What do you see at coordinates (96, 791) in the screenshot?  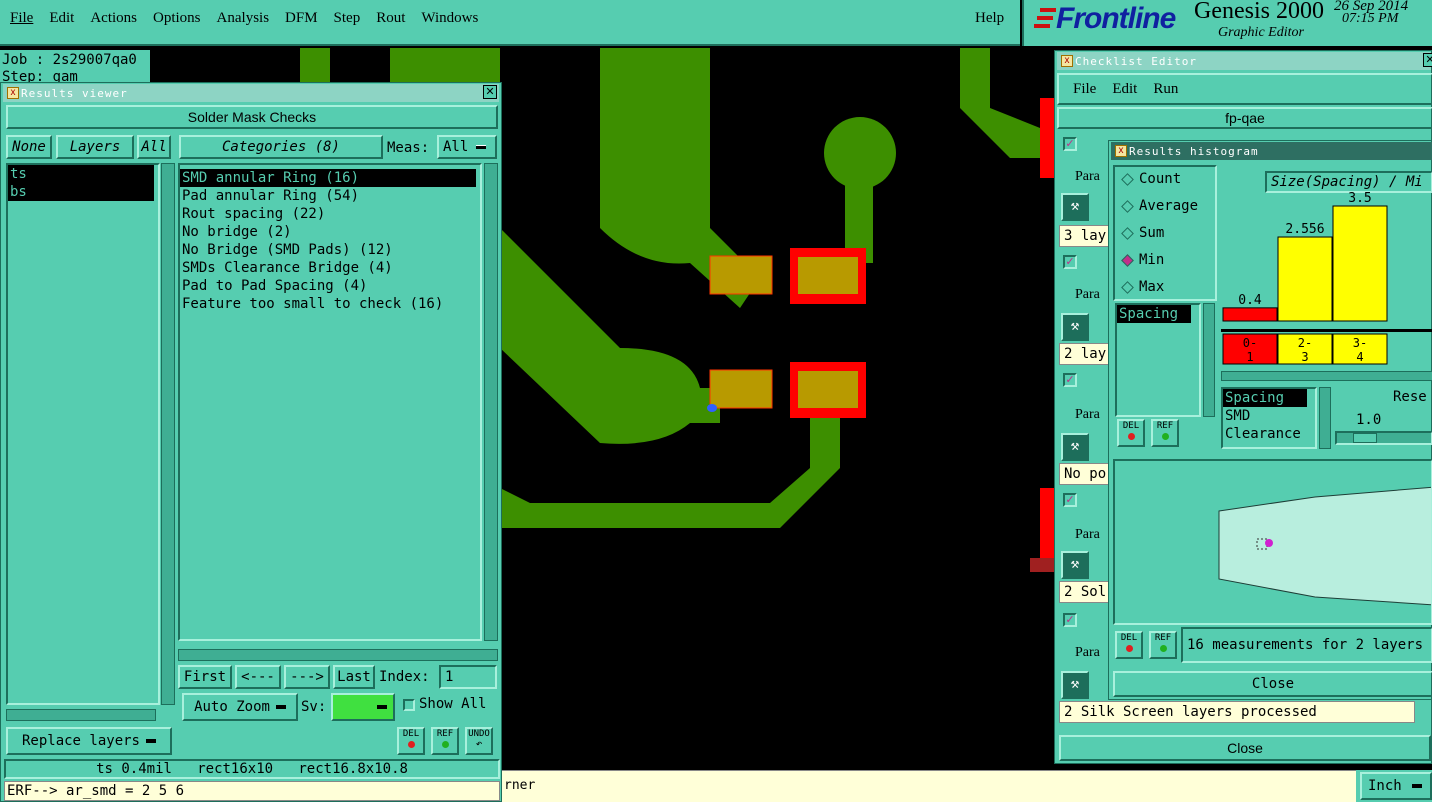 I see `erf-text: ERF--> ar_smd = 2 5 6` at bounding box center [96, 791].